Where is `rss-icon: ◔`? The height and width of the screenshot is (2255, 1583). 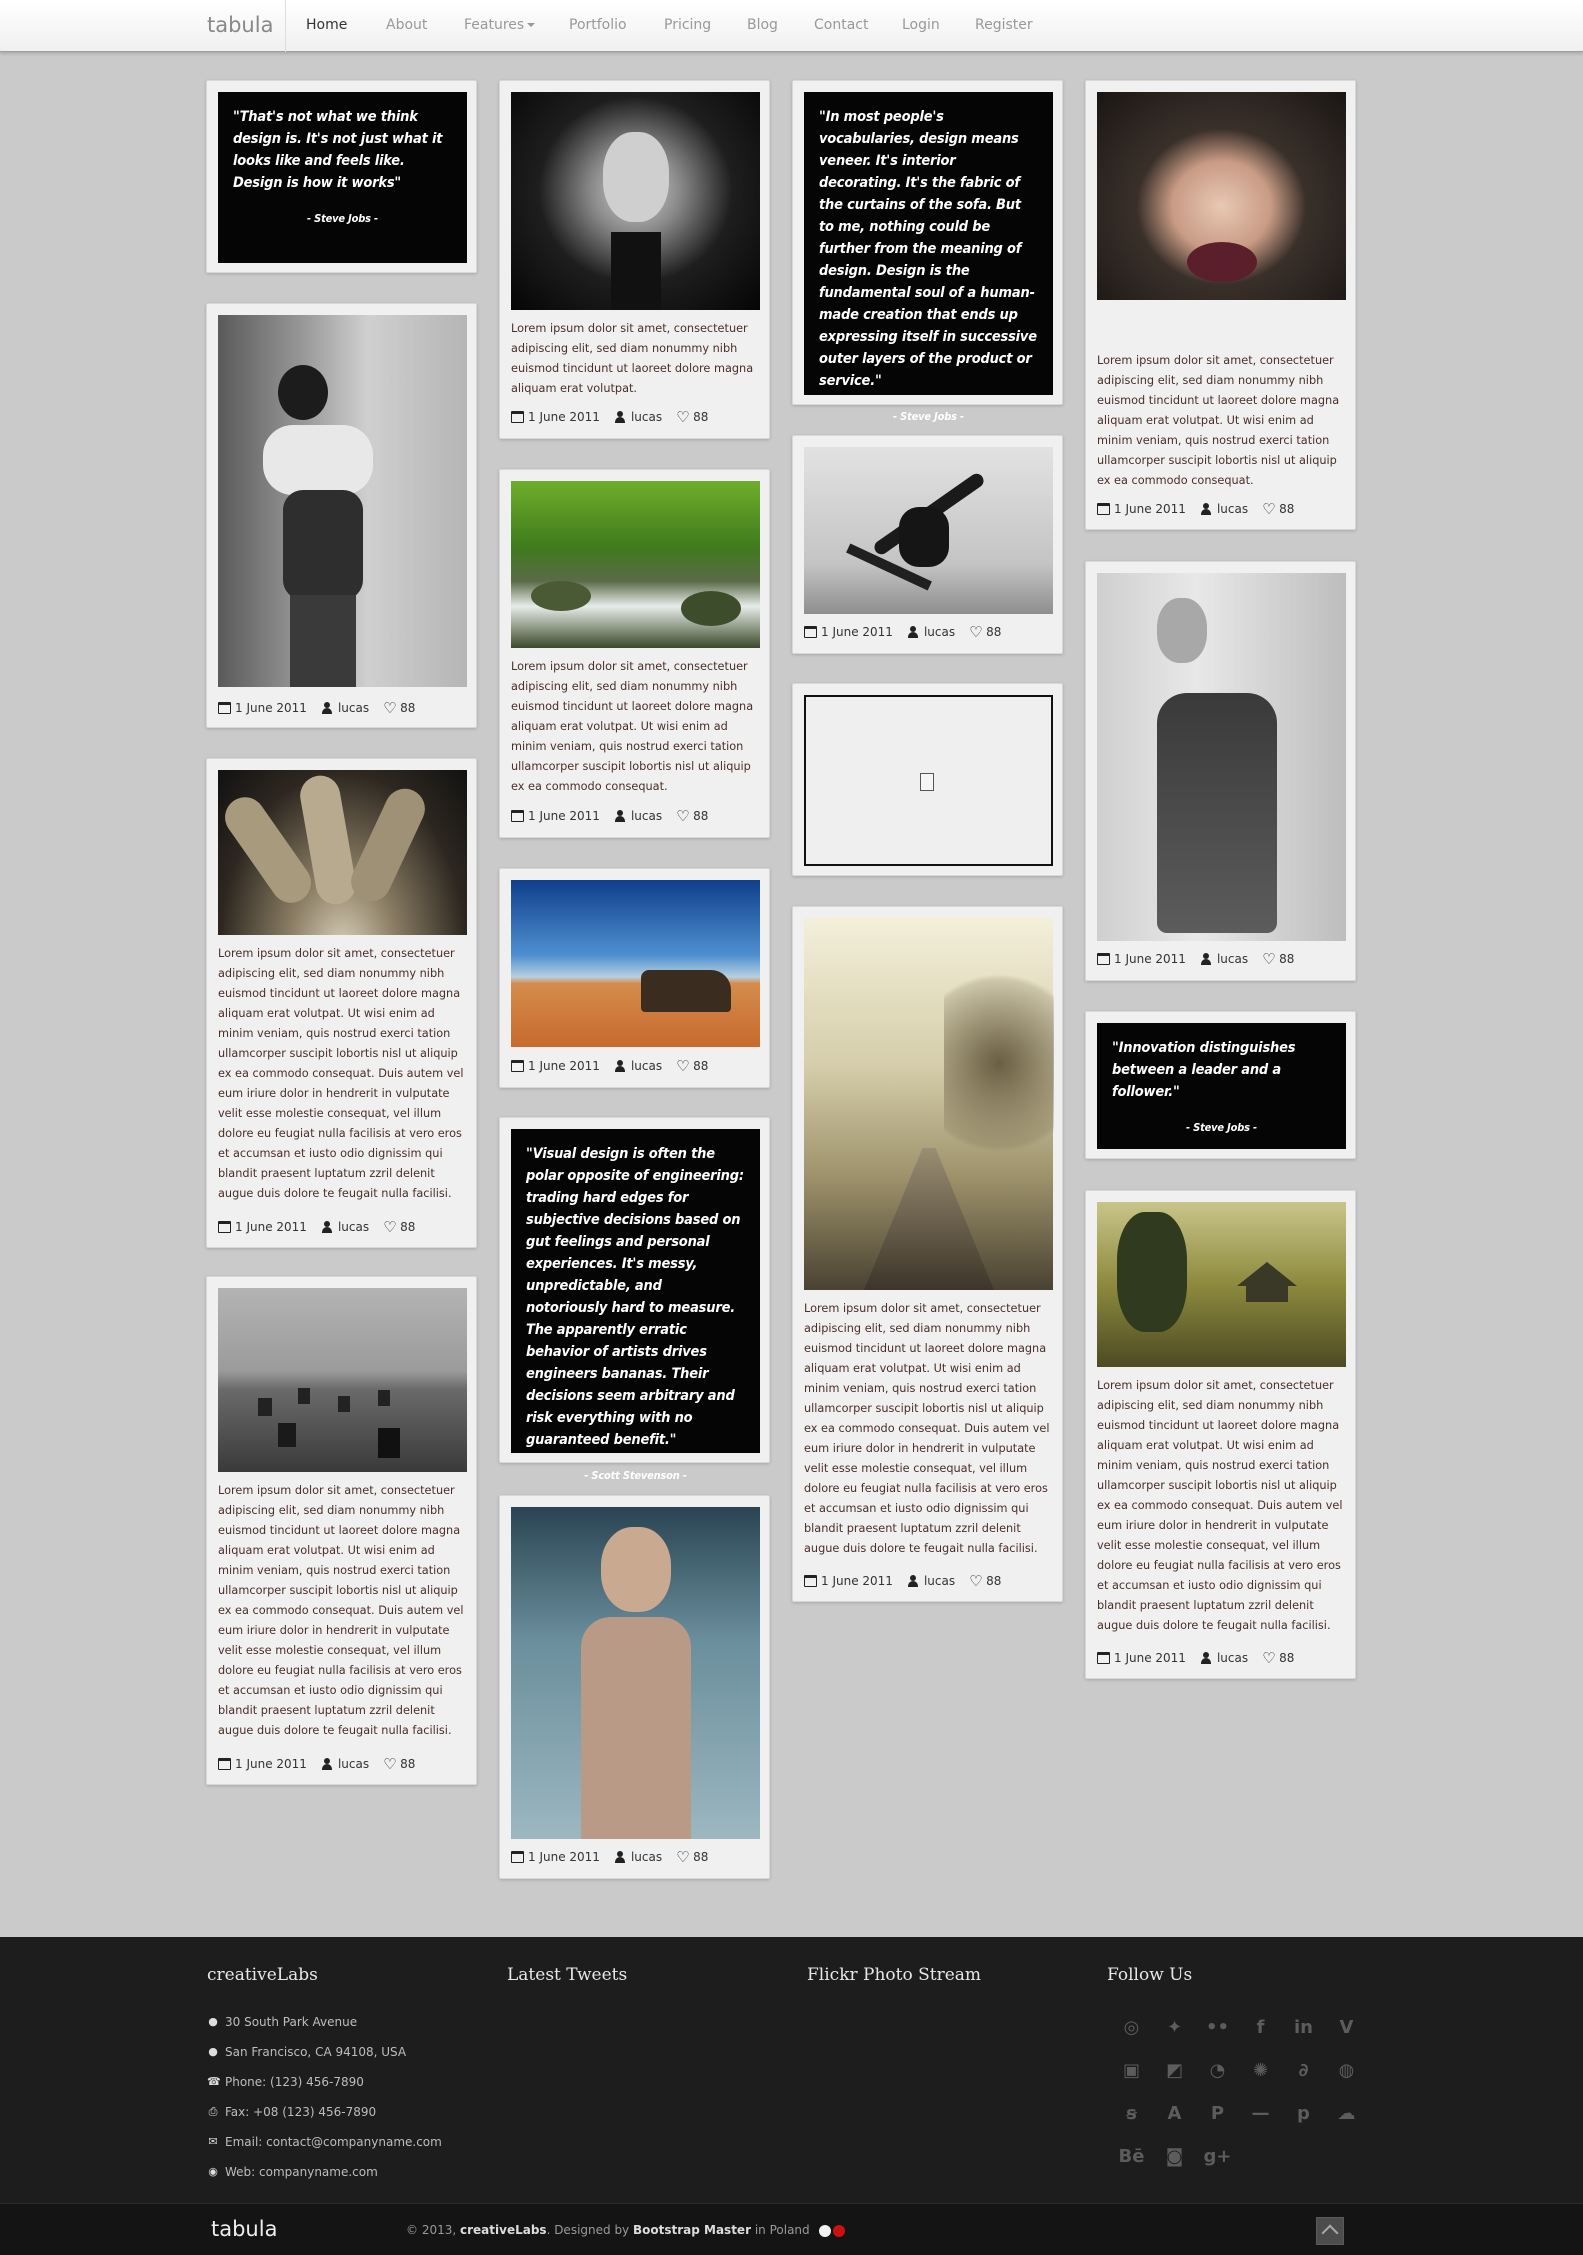 rss-icon: ◔ is located at coordinates (1217, 2077).